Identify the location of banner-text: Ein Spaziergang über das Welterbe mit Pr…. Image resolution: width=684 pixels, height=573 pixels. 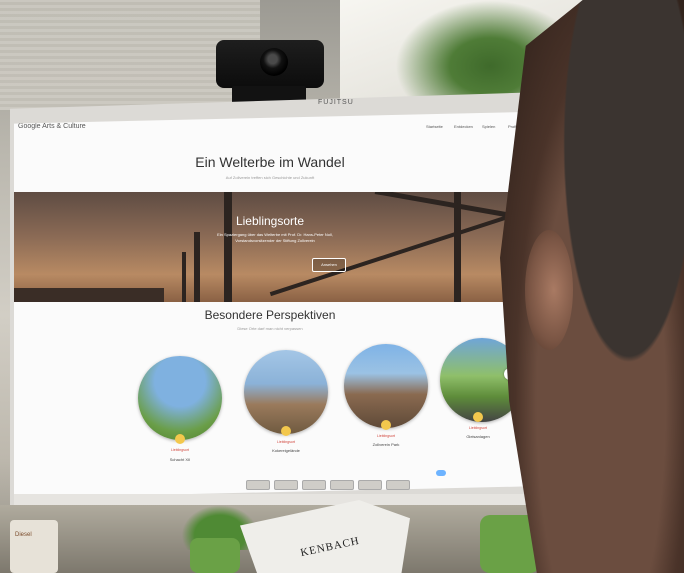
(275, 237).